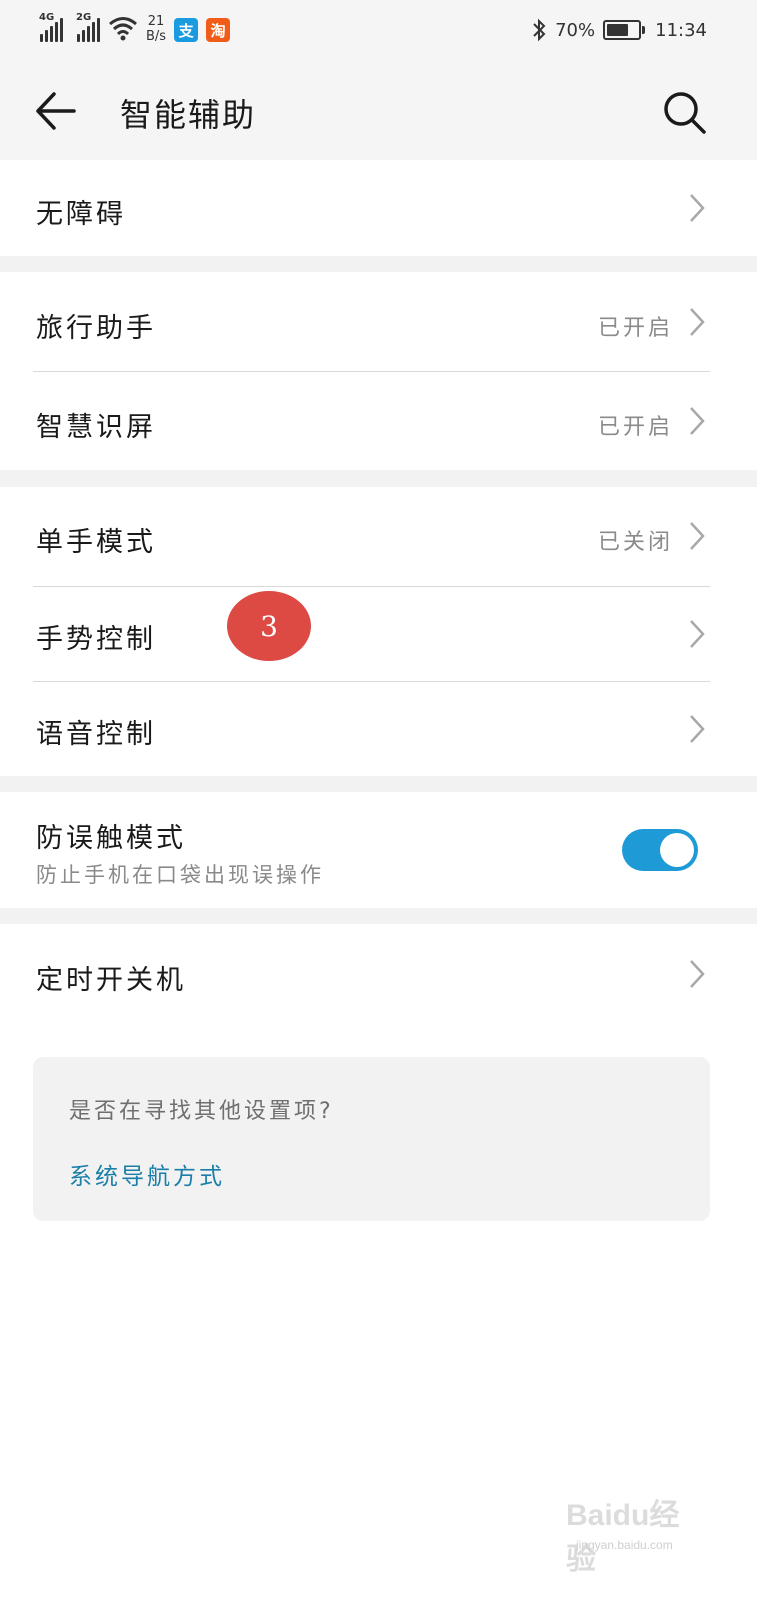 The width and height of the screenshot is (757, 1600). Describe the element at coordinates (96, 328) in the screenshot. I see `setting-label: 旅行助手` at that location.